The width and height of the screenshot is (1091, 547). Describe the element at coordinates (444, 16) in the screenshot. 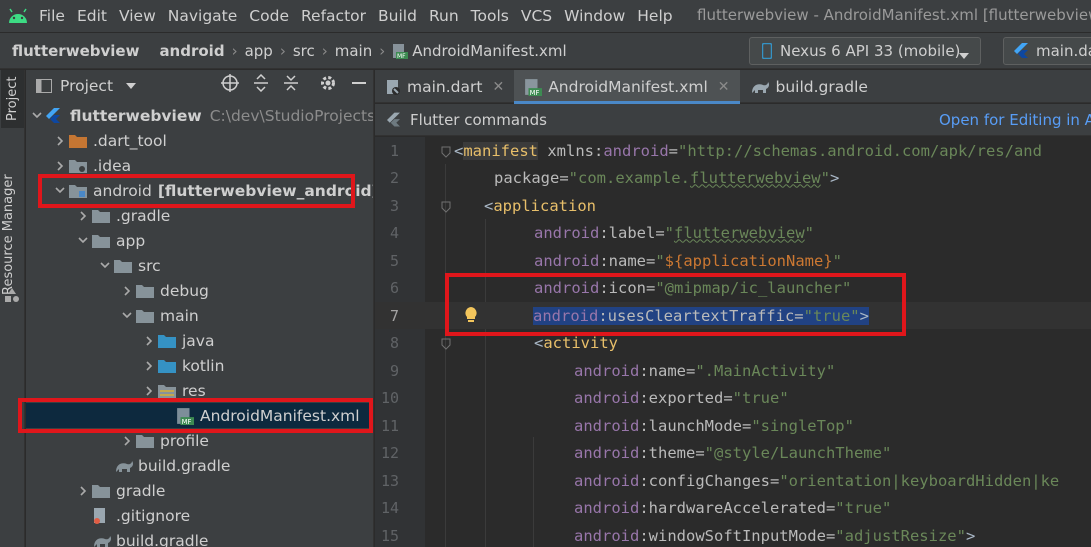

I see `menu-run: Run` at that location.